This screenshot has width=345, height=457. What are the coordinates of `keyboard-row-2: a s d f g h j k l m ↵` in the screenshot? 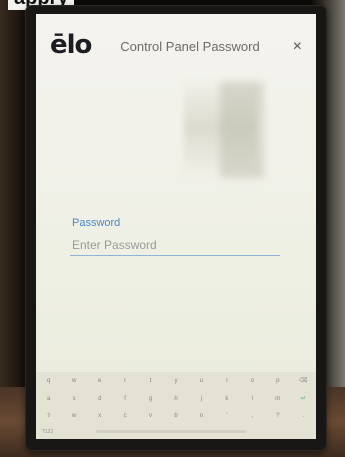 It's located at (176, 399).